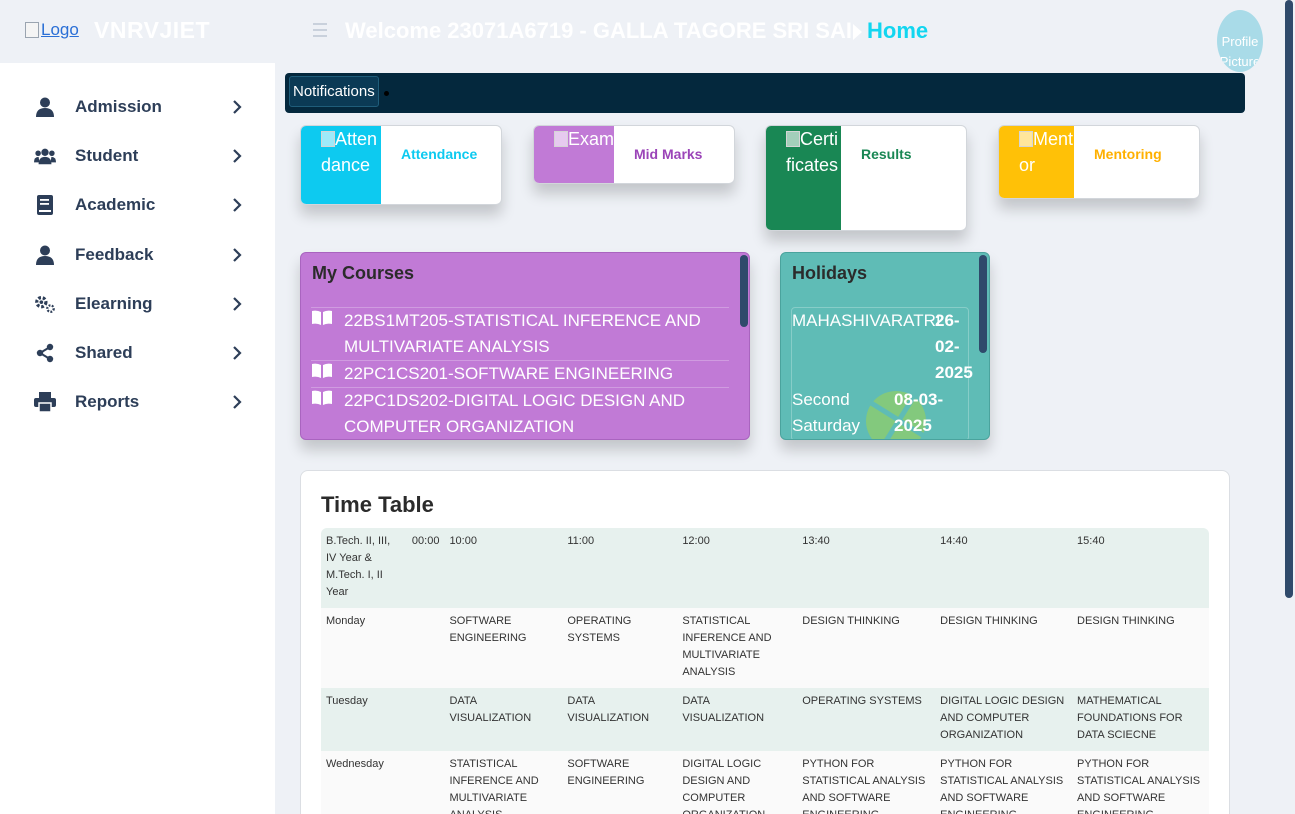 The image size is (1295, 814). Describe the element at coordinates (520, 374) in the screenshot. I see `course-item: 22PC1CS201-SOFTWARE ENGINEERING` at that location.